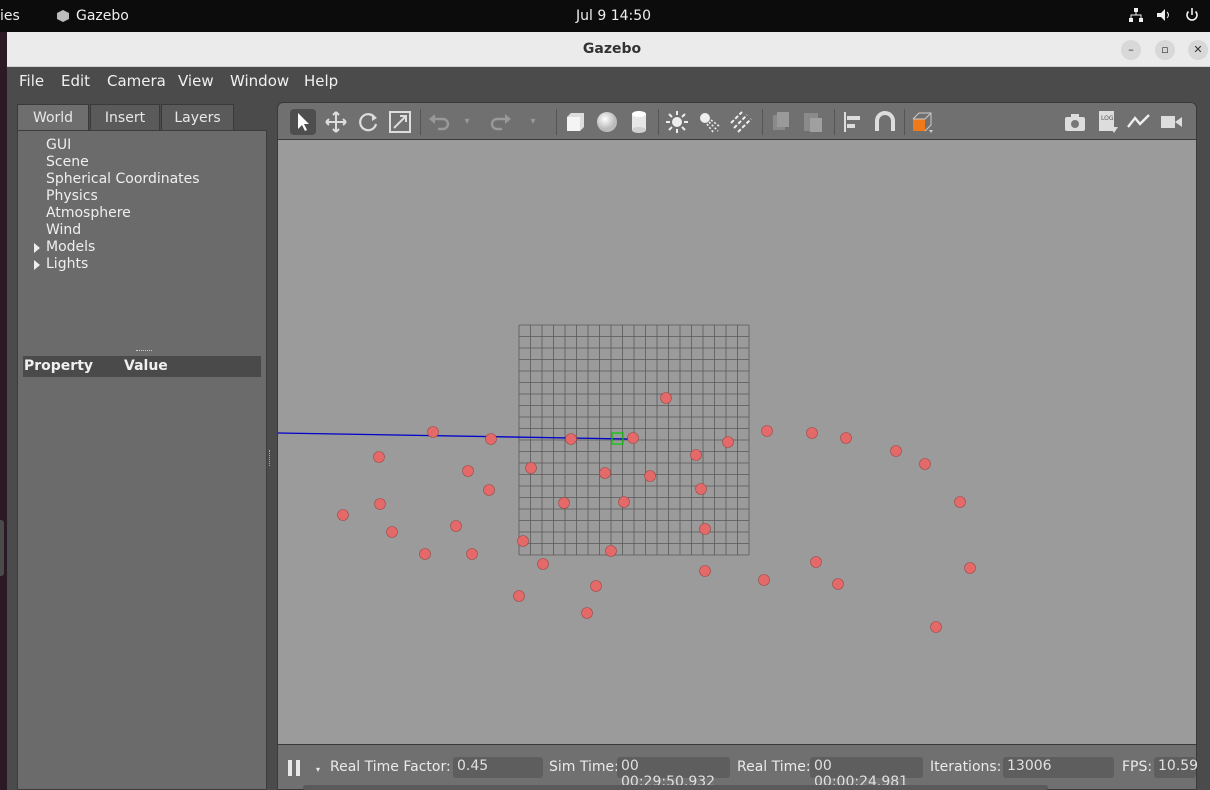 This screenshot has height=790, width=1210. I want to click on spot-light-icon, so click(709, 122).